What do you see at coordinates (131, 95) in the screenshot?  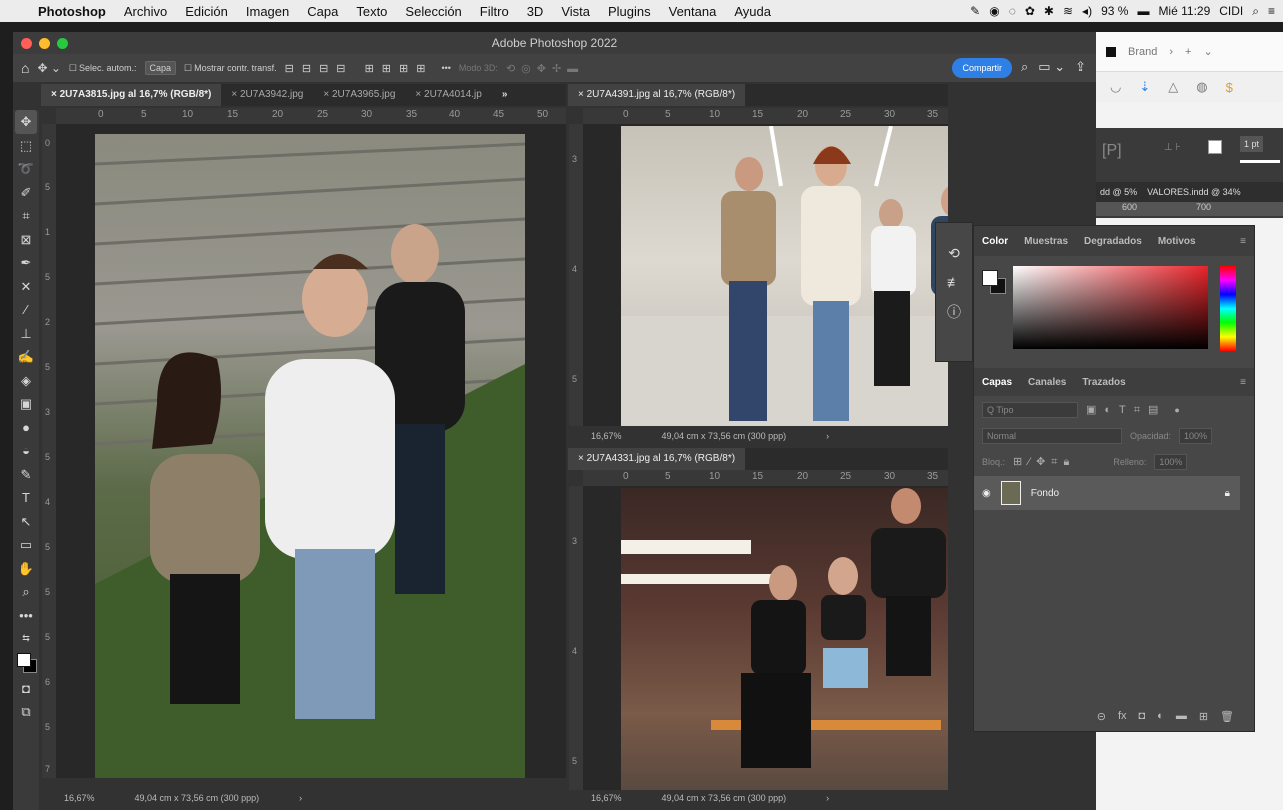 I see `tab-doc-3815: × 2U7A3815.jpg al 16,7% (RGB/8*)` at bounding box center [131, 95].